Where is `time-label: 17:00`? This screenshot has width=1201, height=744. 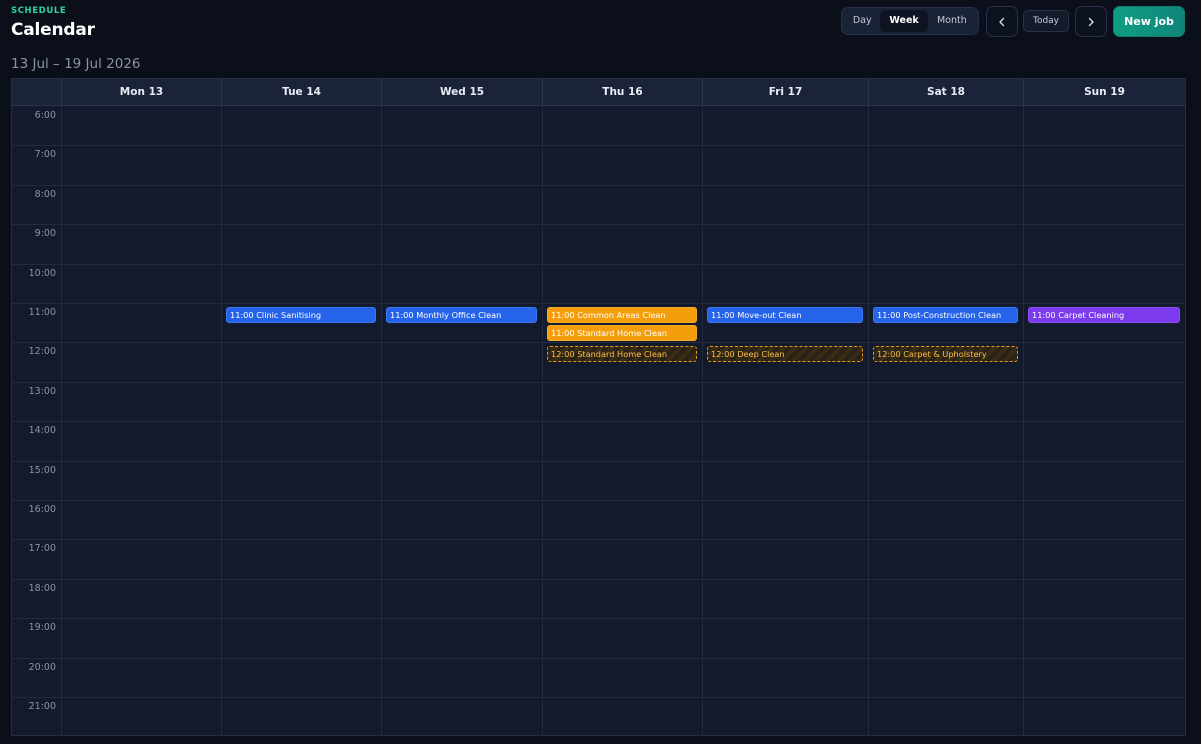
time-label: 17:00 is located at coordinates (42, 549).